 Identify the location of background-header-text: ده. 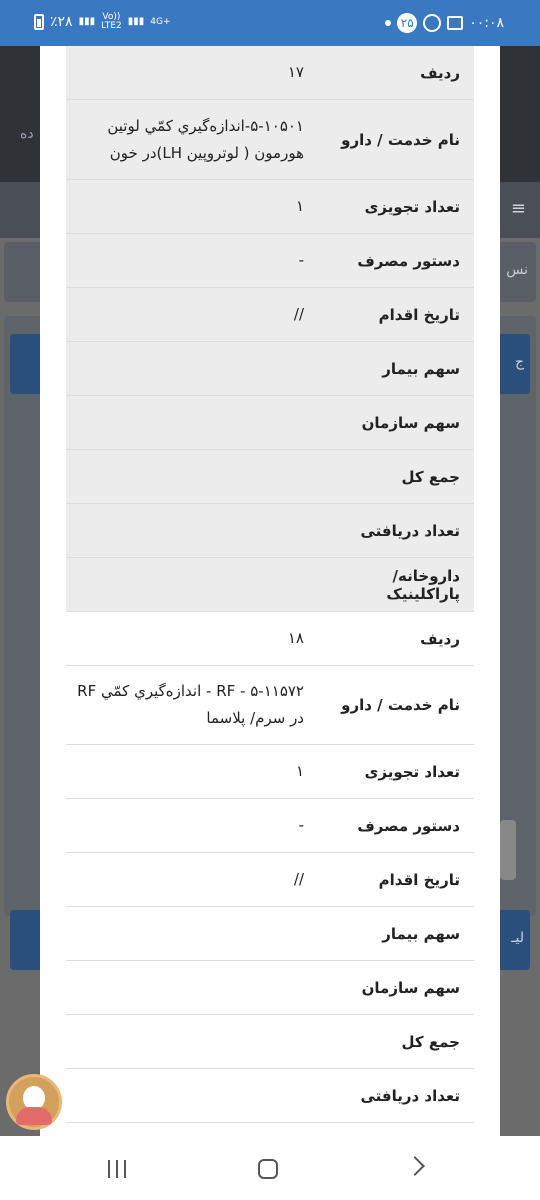
(27, 134).